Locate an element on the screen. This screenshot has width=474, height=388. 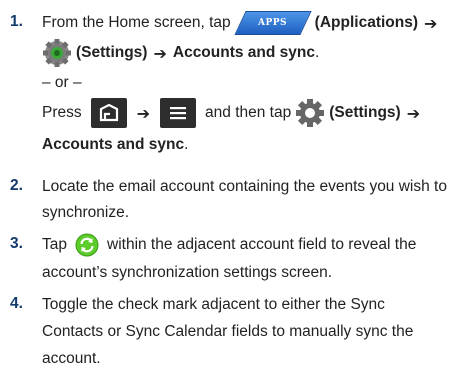
apps-icon: APPS is located at coordinates (273, 23).